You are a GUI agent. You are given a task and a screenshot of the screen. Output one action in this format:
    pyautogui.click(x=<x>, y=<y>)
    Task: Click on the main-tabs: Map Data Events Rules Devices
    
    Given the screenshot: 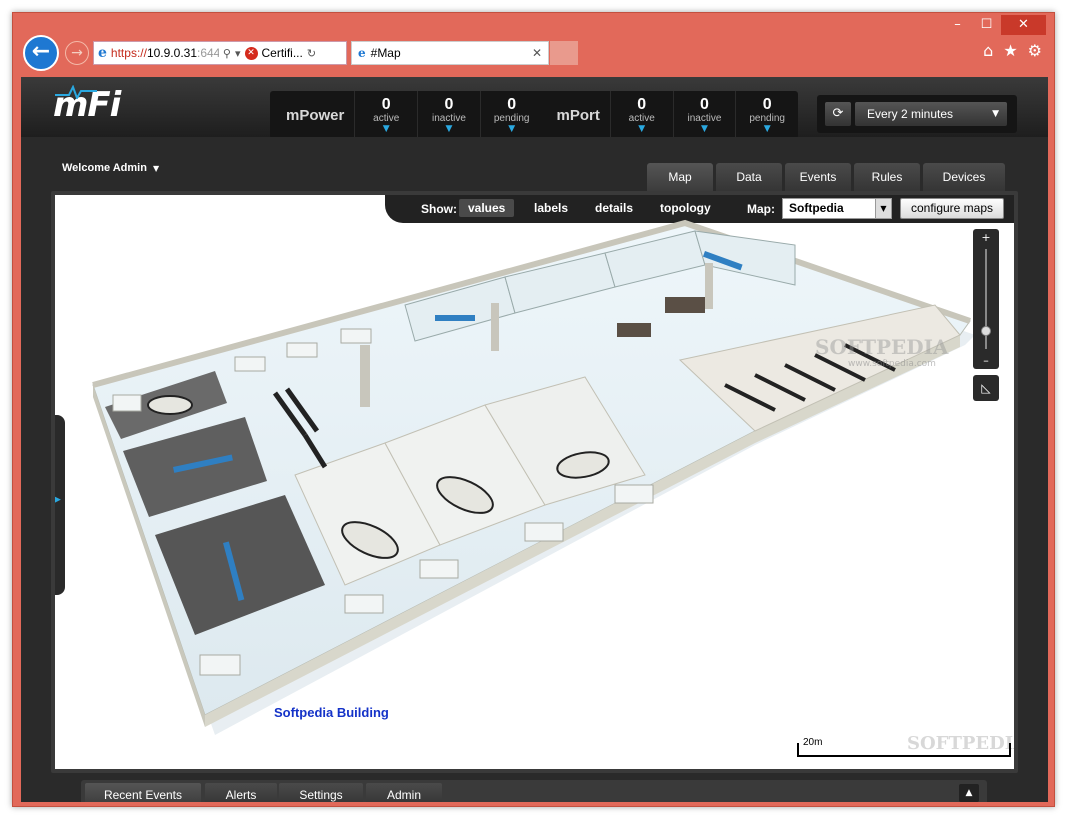 What is the action you would take?
    pyautogui.click(x=826, y=177)
    